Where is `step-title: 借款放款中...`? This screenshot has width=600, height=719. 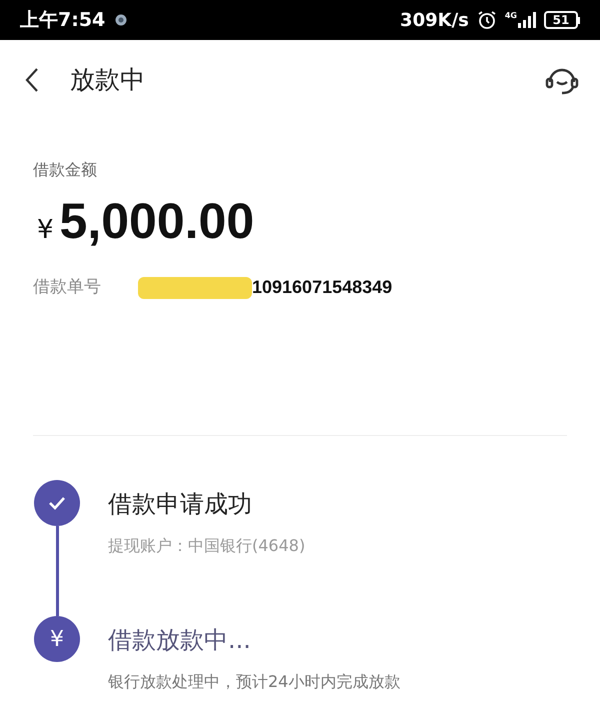
step-title: 借款放款中... is located at coordinates (180, 640).